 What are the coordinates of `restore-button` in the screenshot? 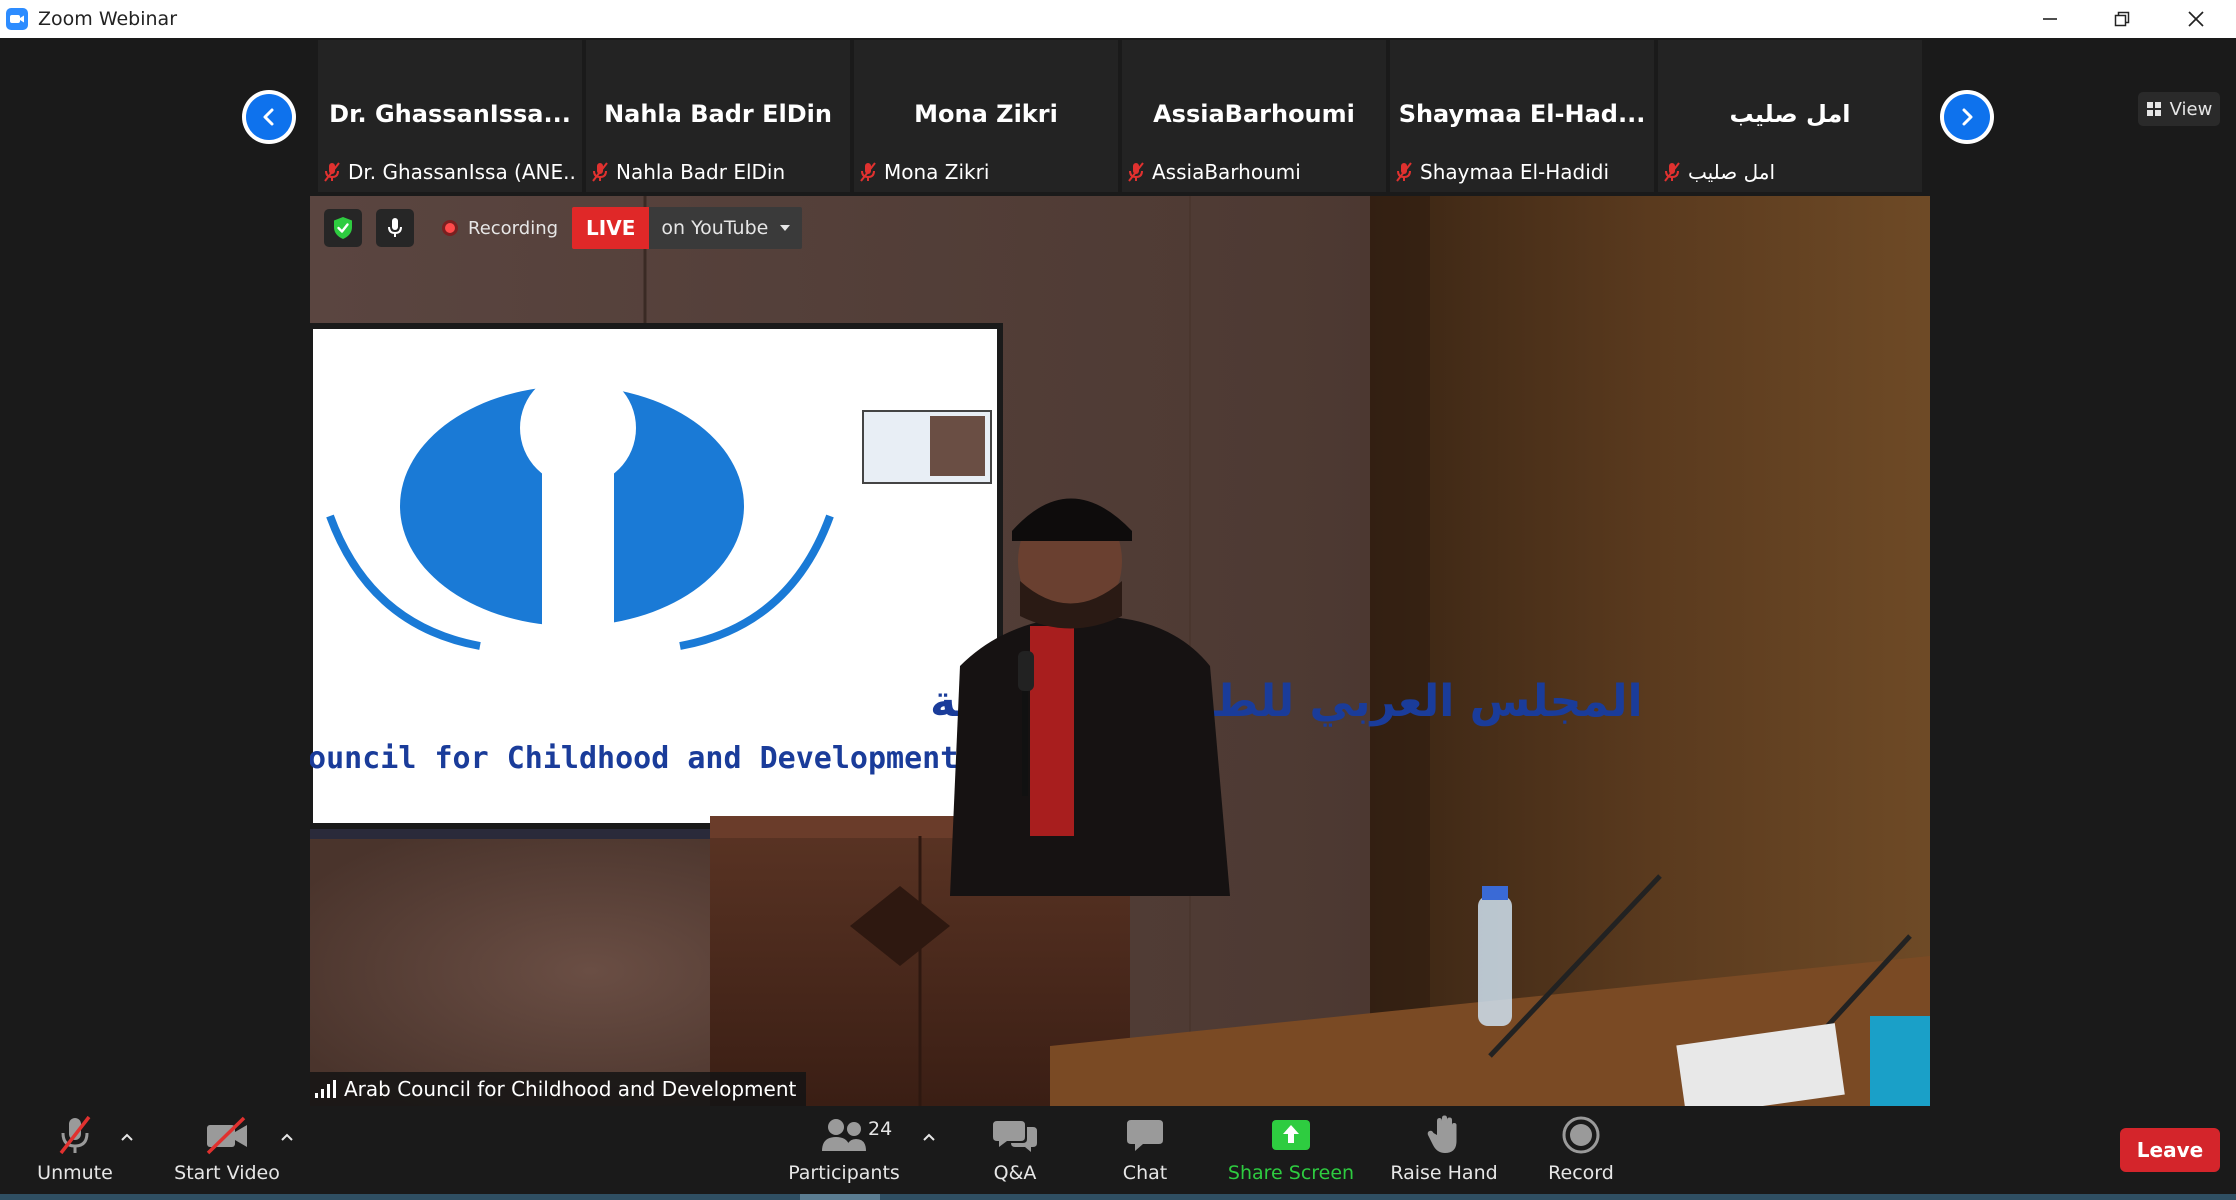 It's located at (2122, 19).